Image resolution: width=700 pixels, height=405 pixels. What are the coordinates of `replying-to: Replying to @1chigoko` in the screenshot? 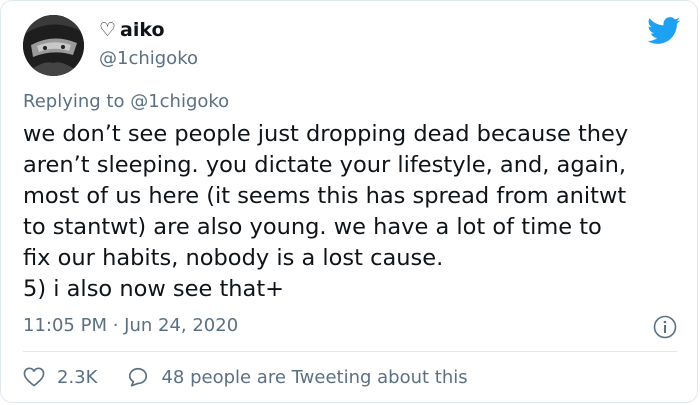 It's located at (126, 101).